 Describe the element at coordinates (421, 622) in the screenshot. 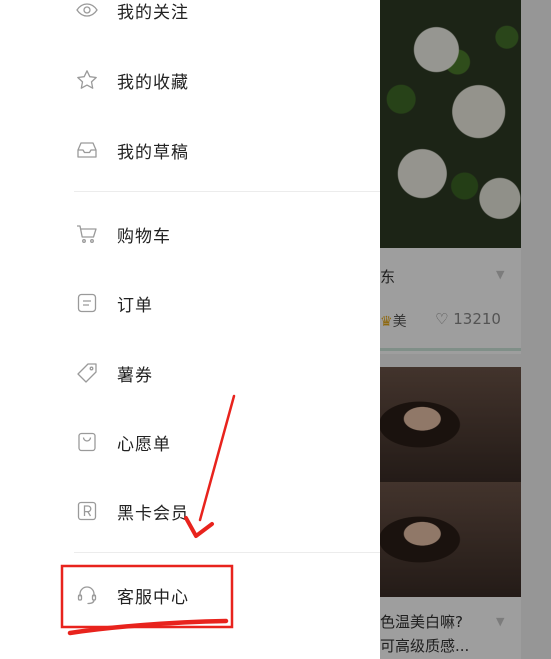

I see `feed-card-2-title-line1: 色温美白嘛?` at that location.